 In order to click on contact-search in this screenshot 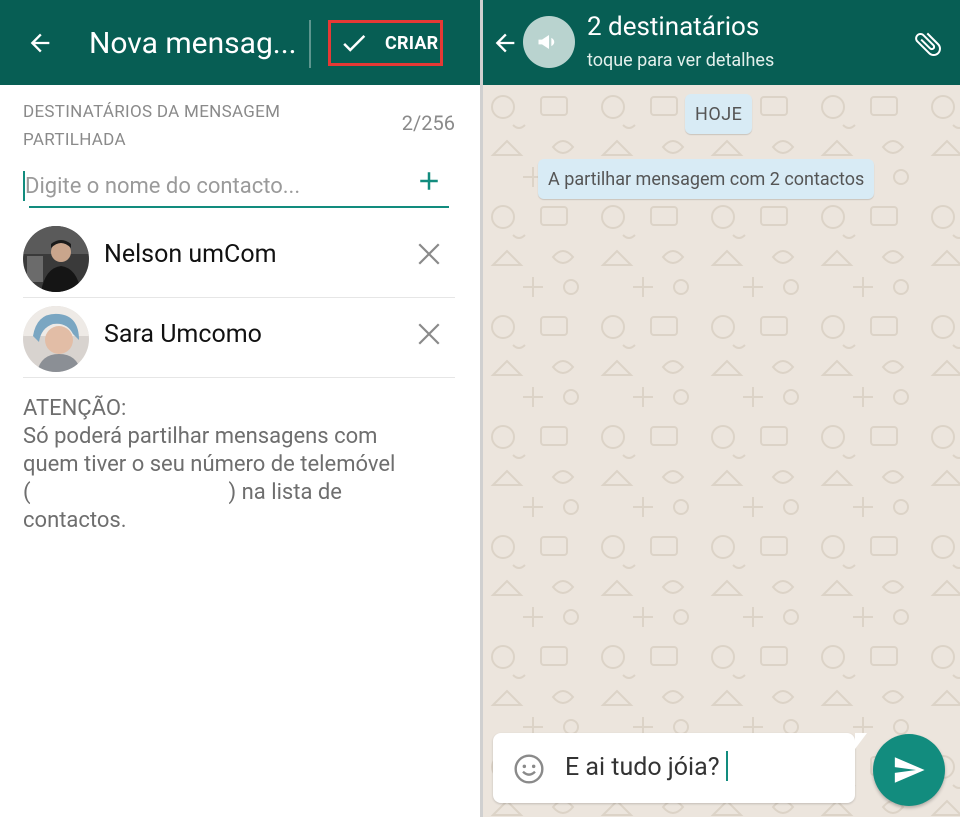, I will do `click(236, 187)`.